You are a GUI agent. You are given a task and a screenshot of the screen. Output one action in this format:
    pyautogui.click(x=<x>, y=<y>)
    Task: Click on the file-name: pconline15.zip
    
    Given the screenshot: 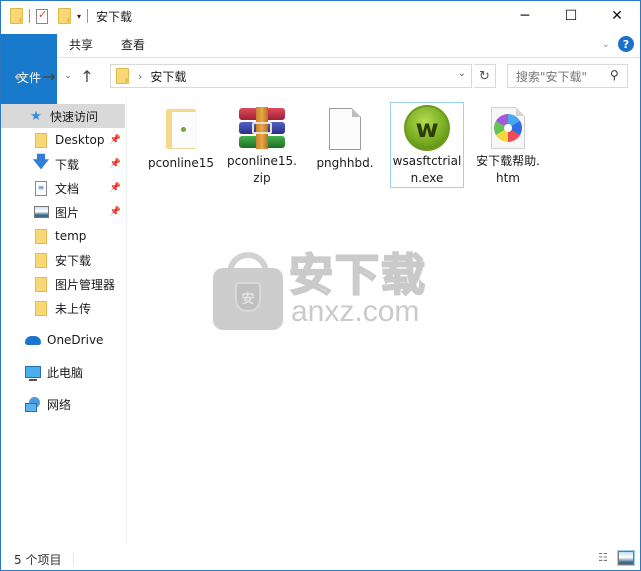 What is the action you would take?
    pyautogui.click(x=262, y=169)
    